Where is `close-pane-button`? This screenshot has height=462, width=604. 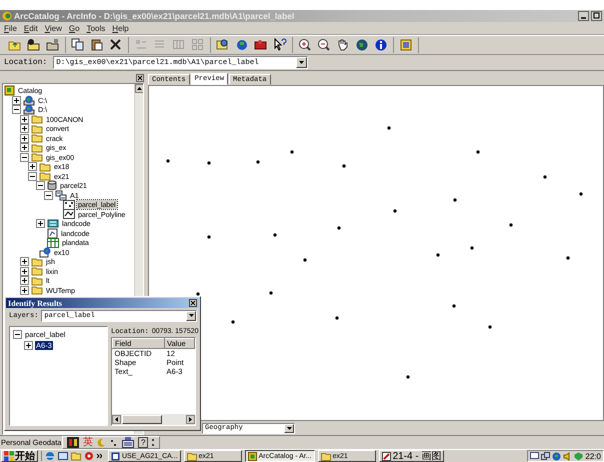
close-pane-button is located at coordinates (140, 78).